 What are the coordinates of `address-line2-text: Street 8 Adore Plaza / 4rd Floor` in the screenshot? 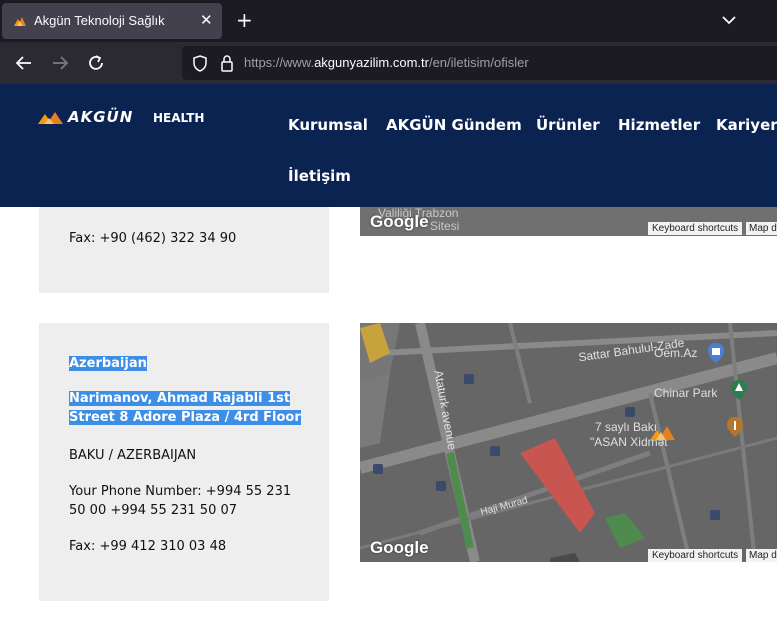 It's located at (185, 417).